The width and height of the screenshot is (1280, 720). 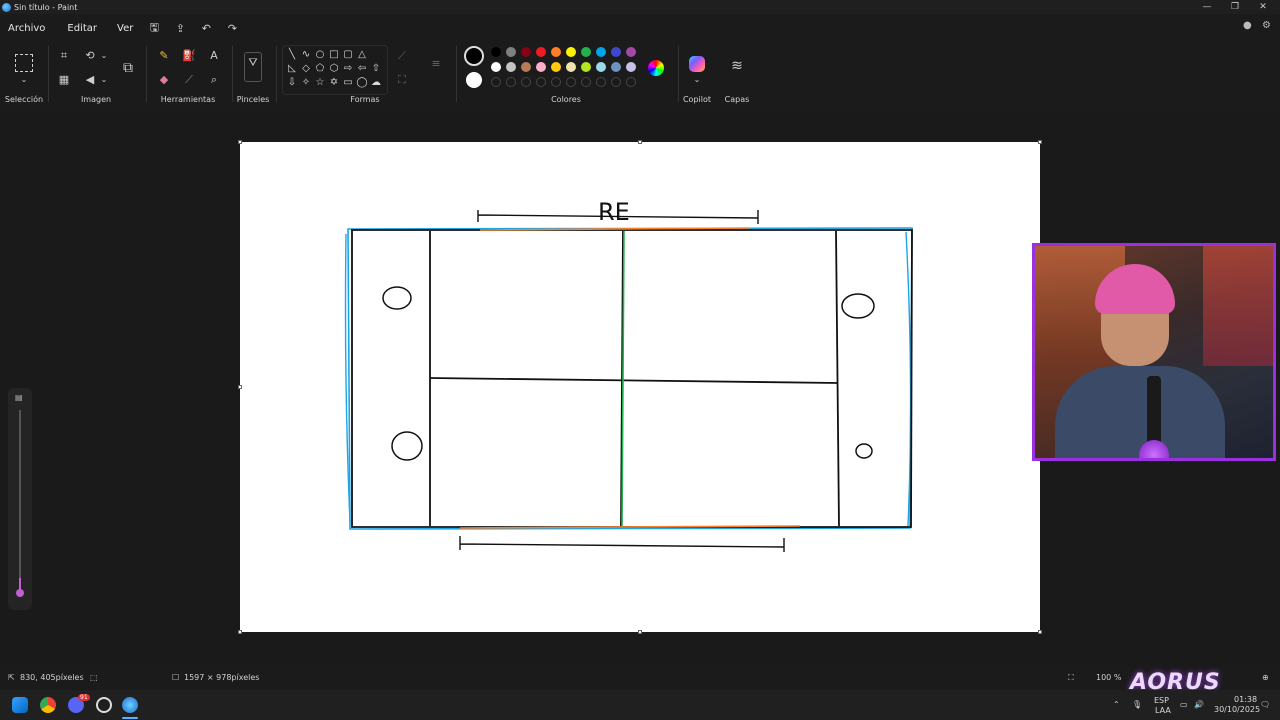 I want to click on clock-date: 30/10/2025, so click(x=1237, y=709).